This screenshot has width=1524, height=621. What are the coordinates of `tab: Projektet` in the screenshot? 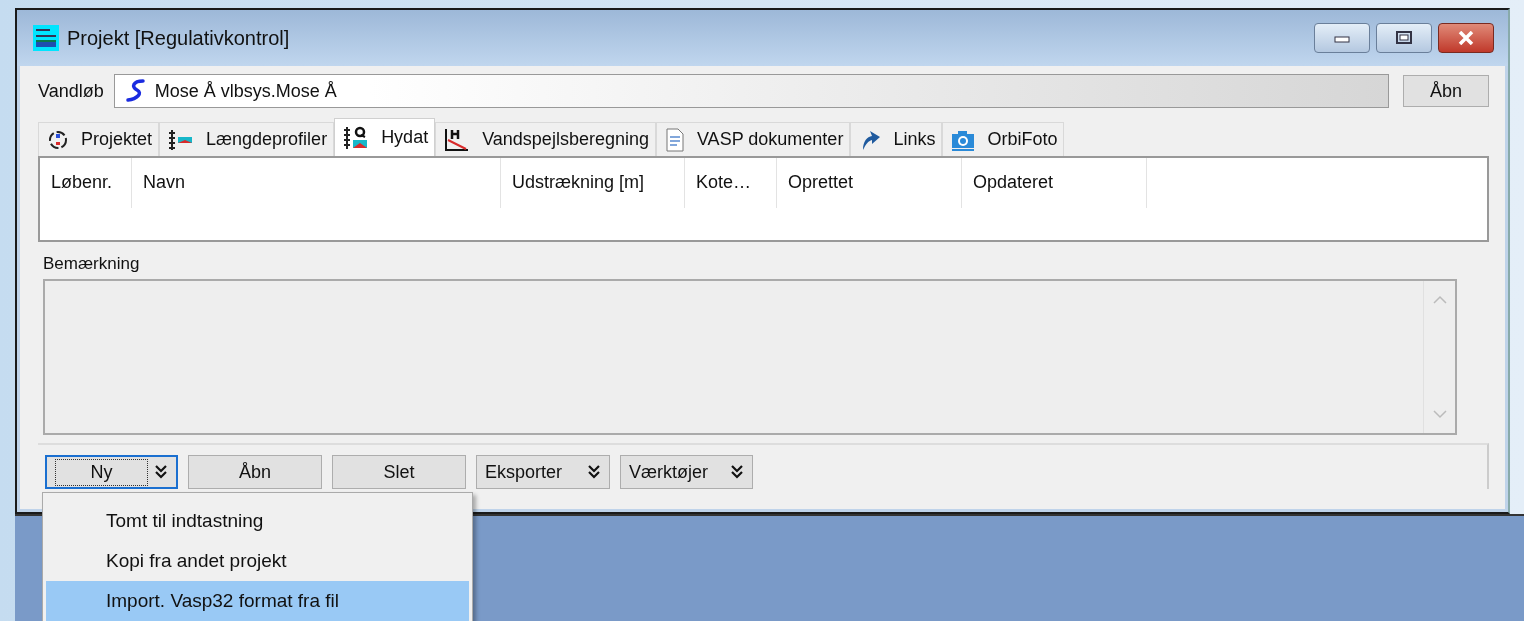 It's located at (99, 139).